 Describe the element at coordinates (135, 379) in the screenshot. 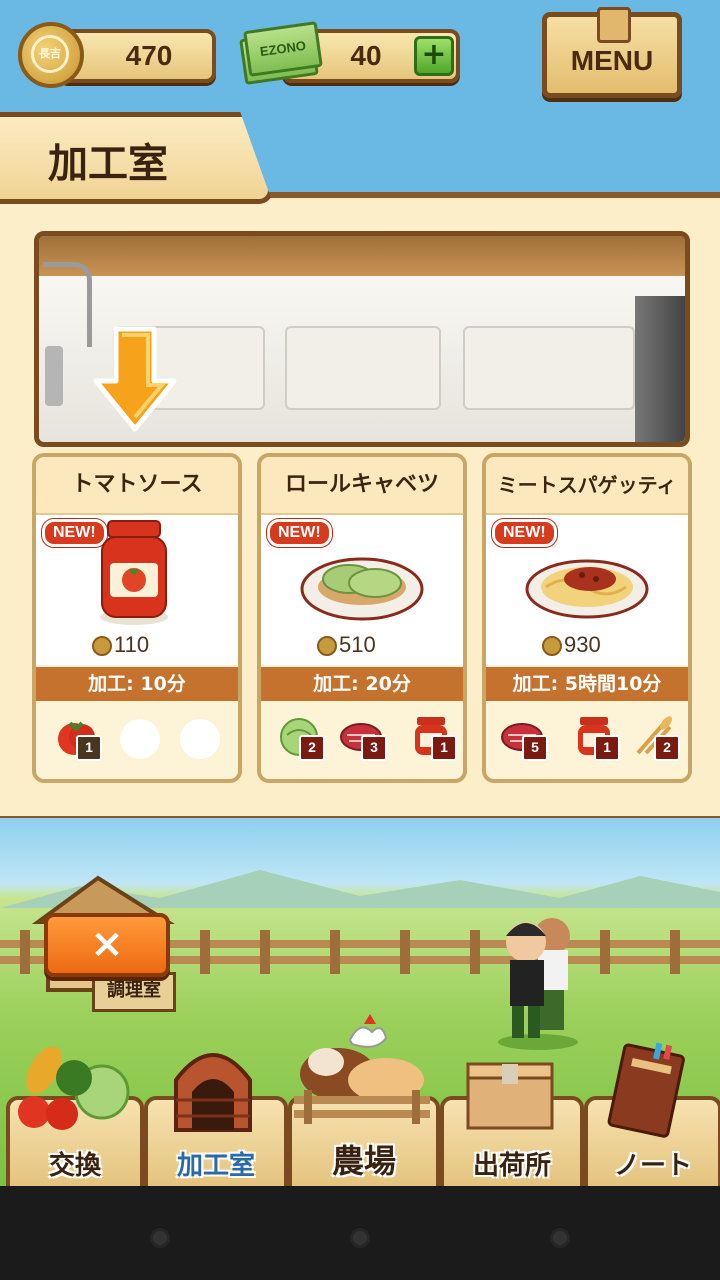

I see `down-arrow-icon` at that location.